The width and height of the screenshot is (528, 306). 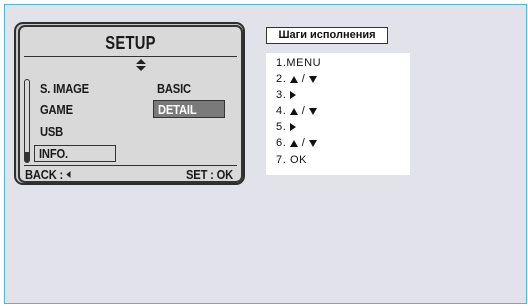 I want to click on menu-item-s-image: S. IMAGE, so click(x=64, y=88).